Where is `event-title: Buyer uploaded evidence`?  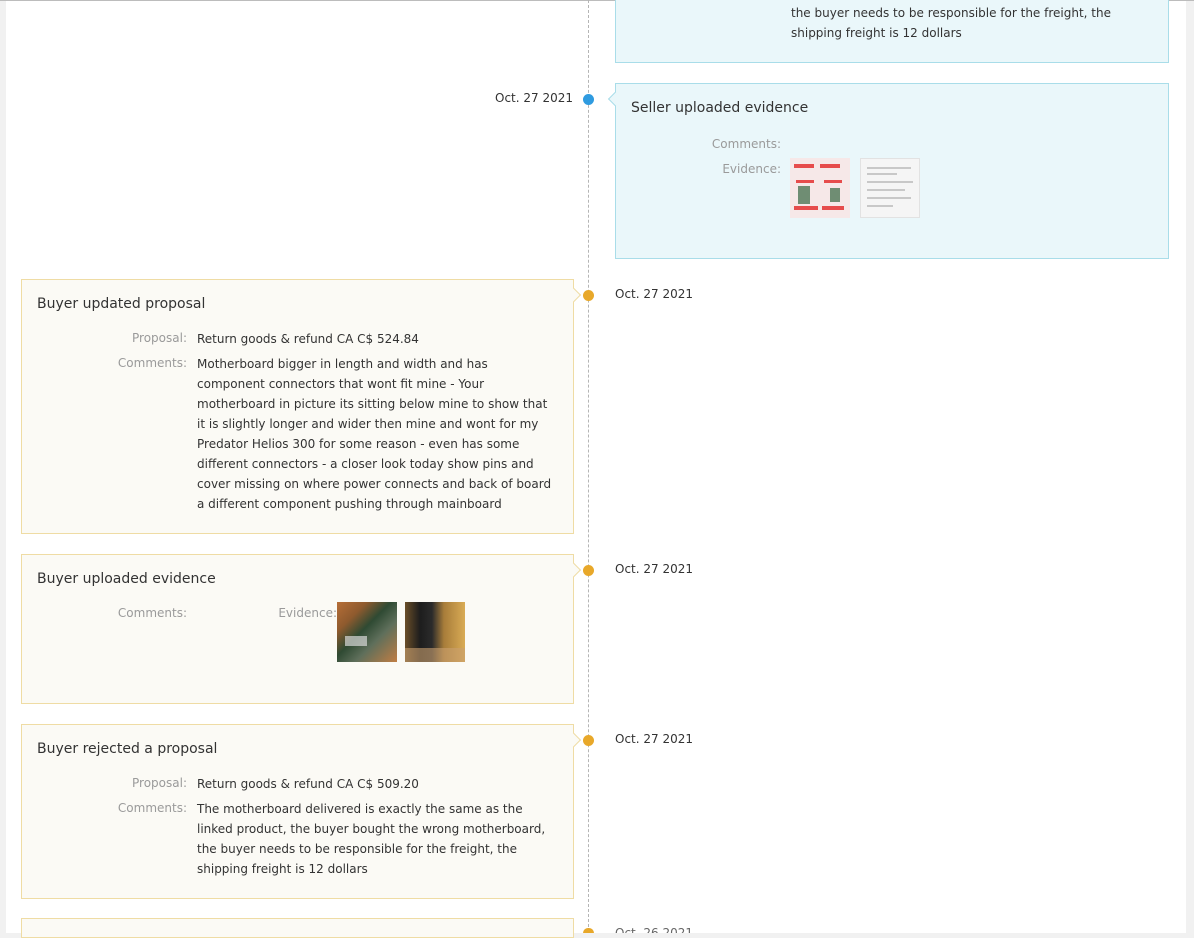
event-title: Buyer uploaded evidence is located at coordinates (126, 579).